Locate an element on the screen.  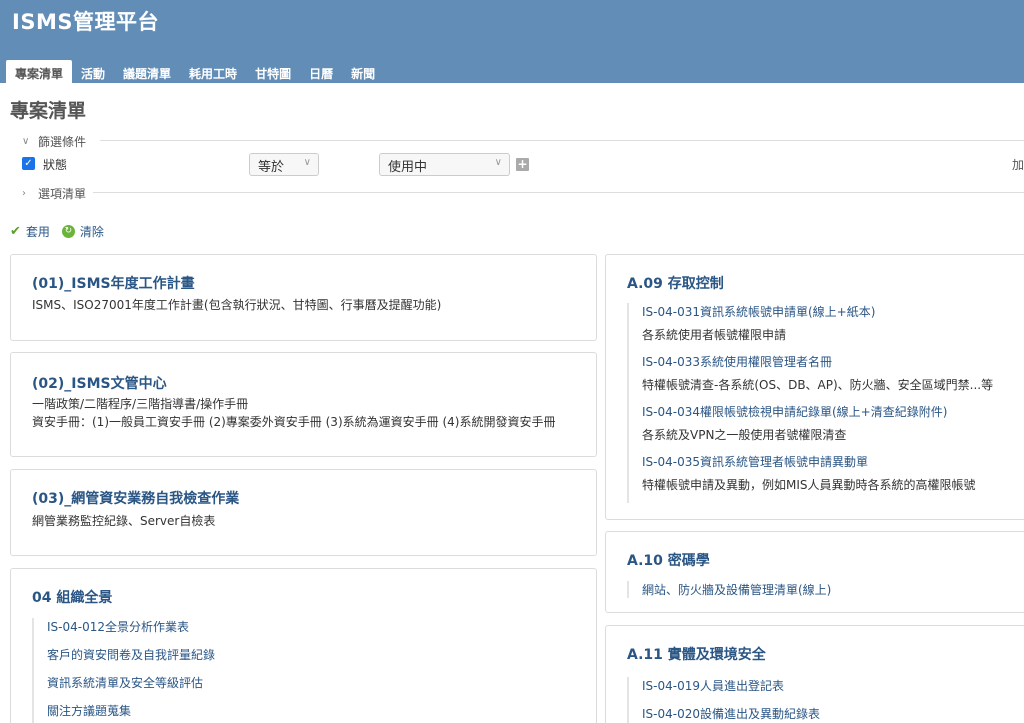
project-title-link: (02)_ISMS文管中心 is located at coordinates (99, 383).